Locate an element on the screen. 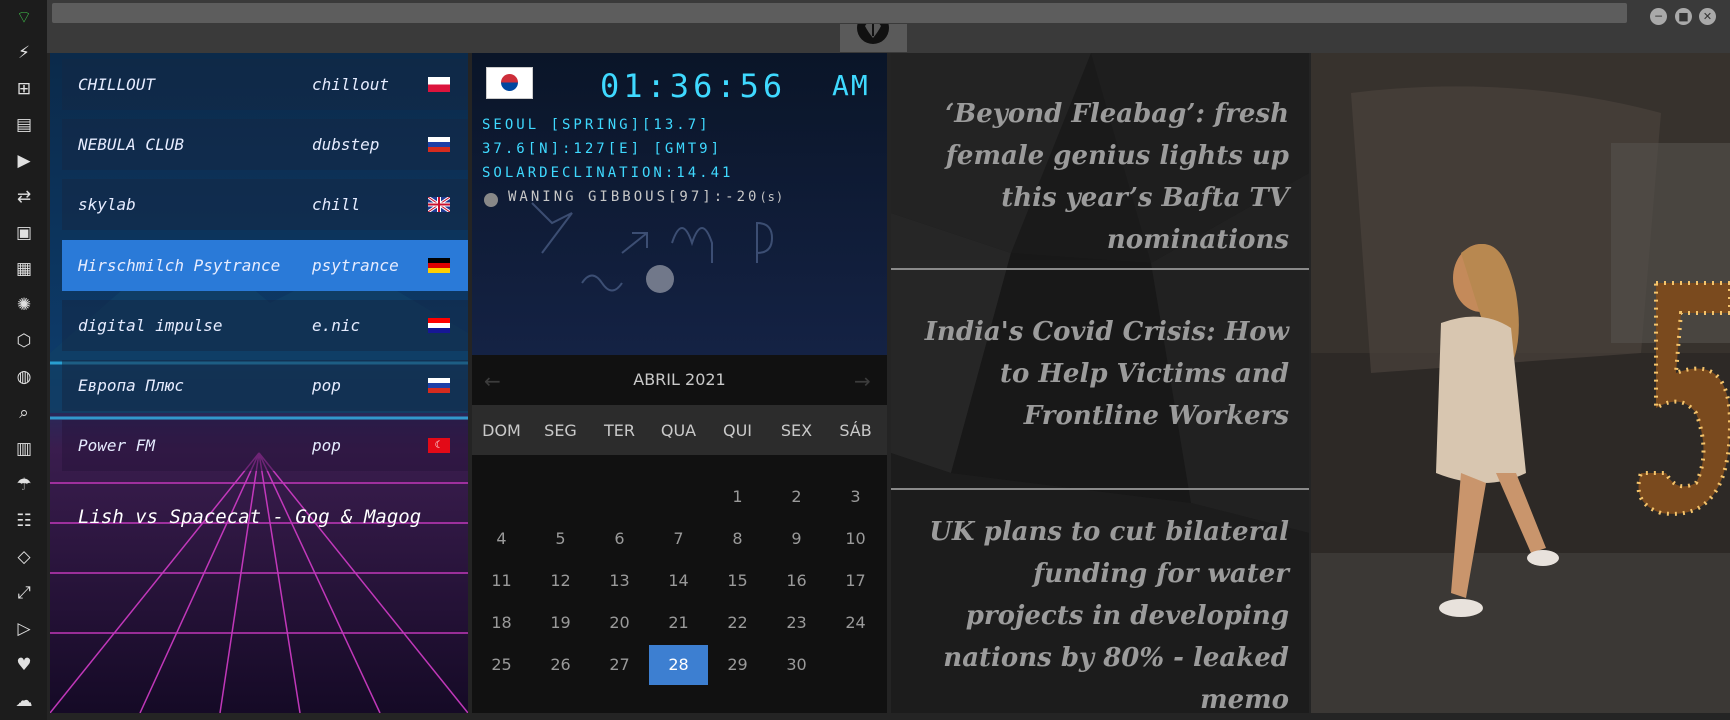 Image resolution: width=1730 pixels, height=720 pixels. calendar-day: 8 is located at coordinates (737, 539).